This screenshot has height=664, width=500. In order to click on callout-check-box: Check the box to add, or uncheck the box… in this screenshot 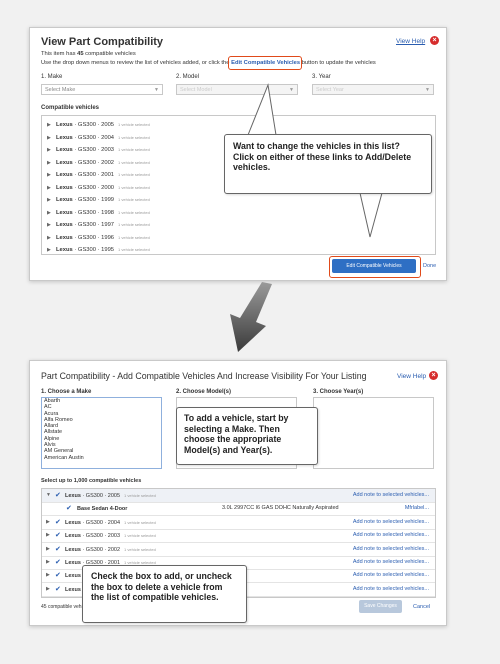, I will do `click(164, 594)`.